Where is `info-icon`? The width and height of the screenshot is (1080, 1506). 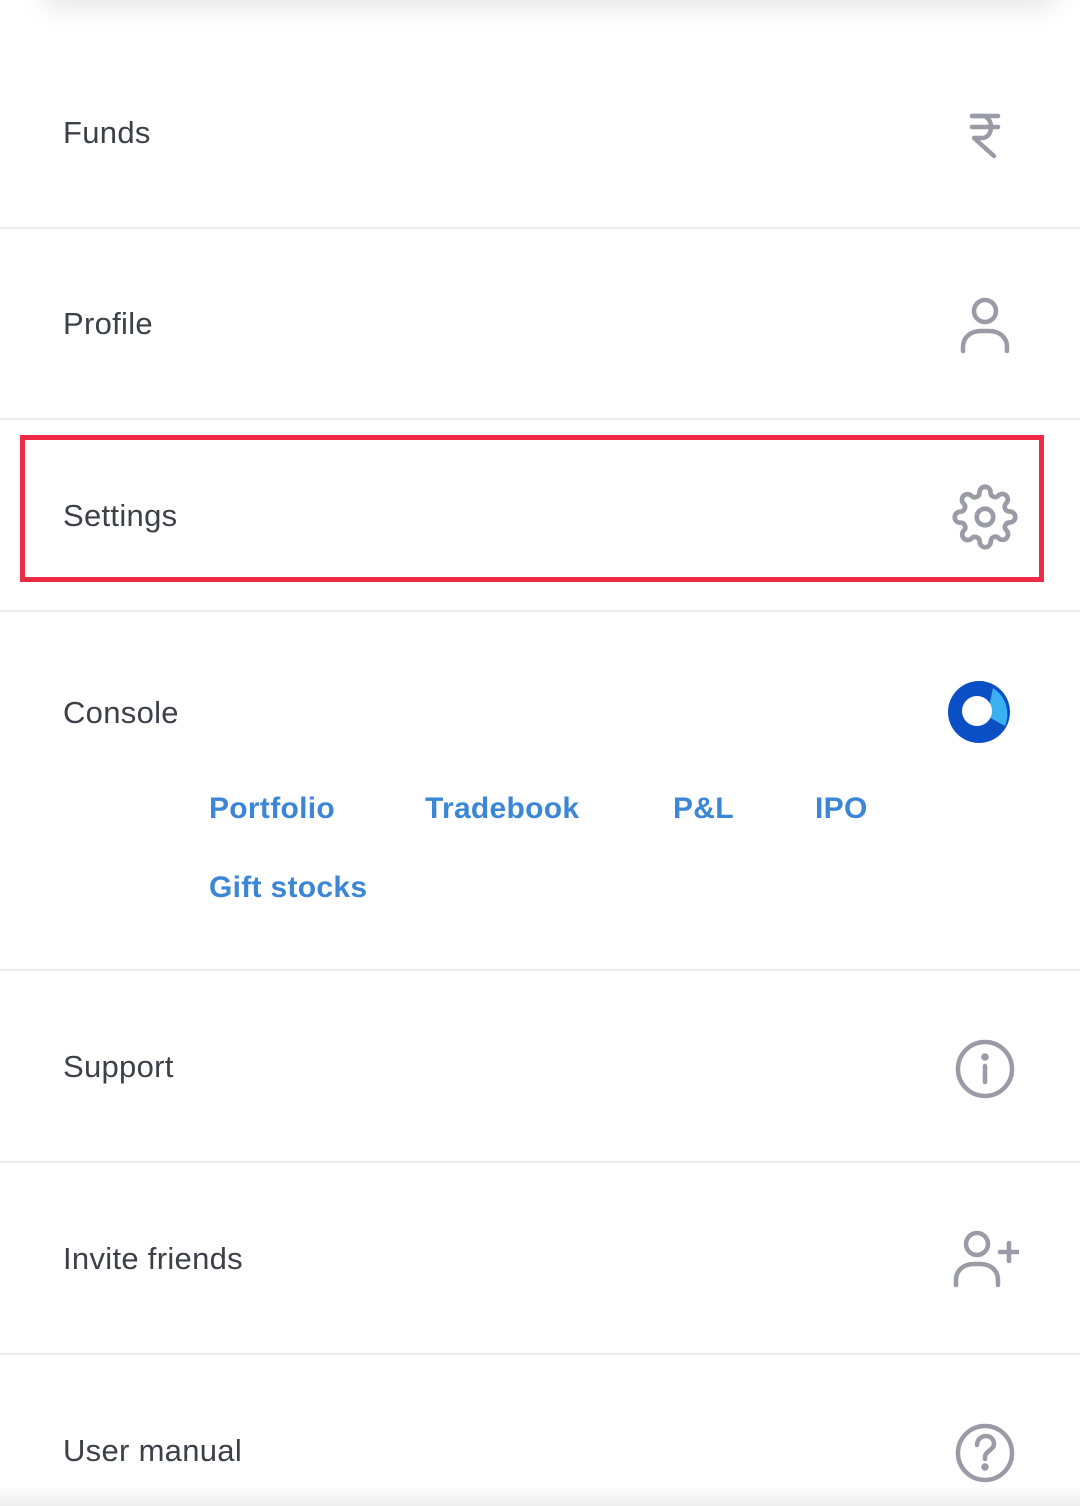 info-icon is located at coordinates (985, 1069).